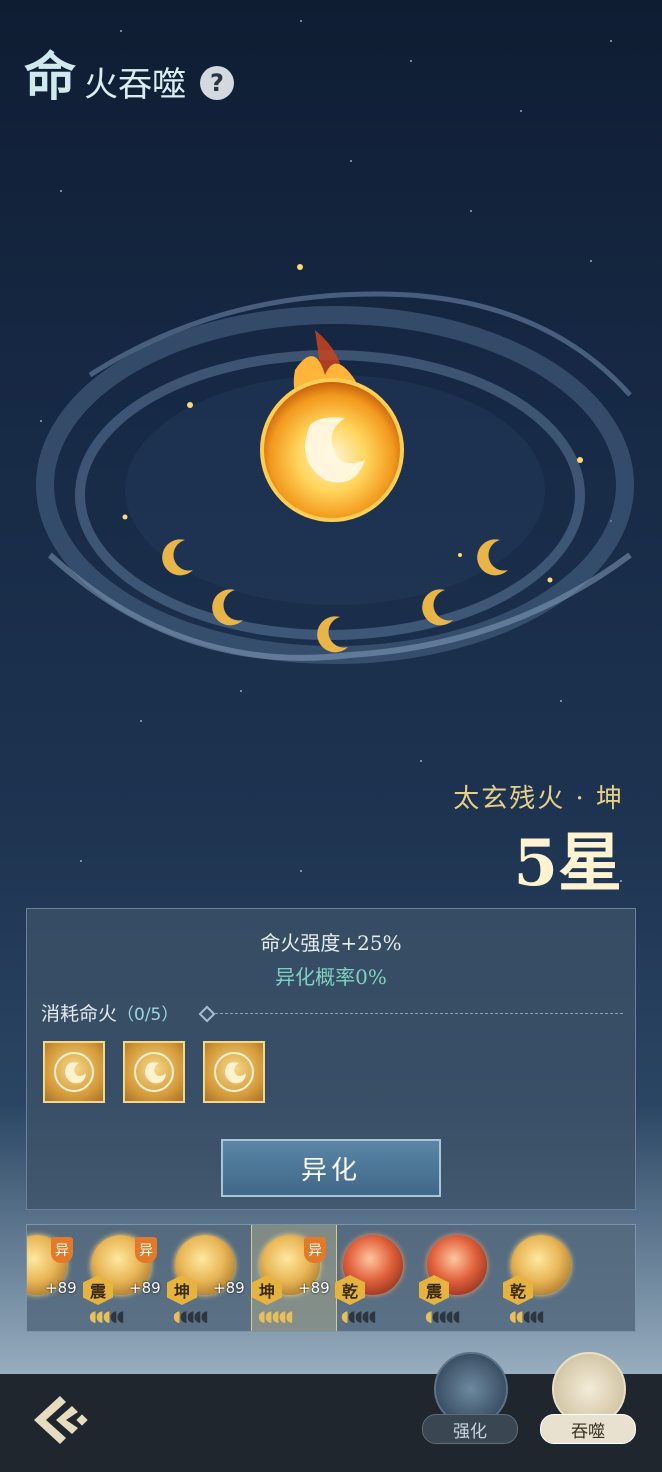 The width and height of the screenshot is (662, 1472). What do you see at coordinates (294, 1278) in the screenshot?
I see `inventory-item: 异 +89 坤 ◖◖◖◖◖` at bounding box center [294, 1278].